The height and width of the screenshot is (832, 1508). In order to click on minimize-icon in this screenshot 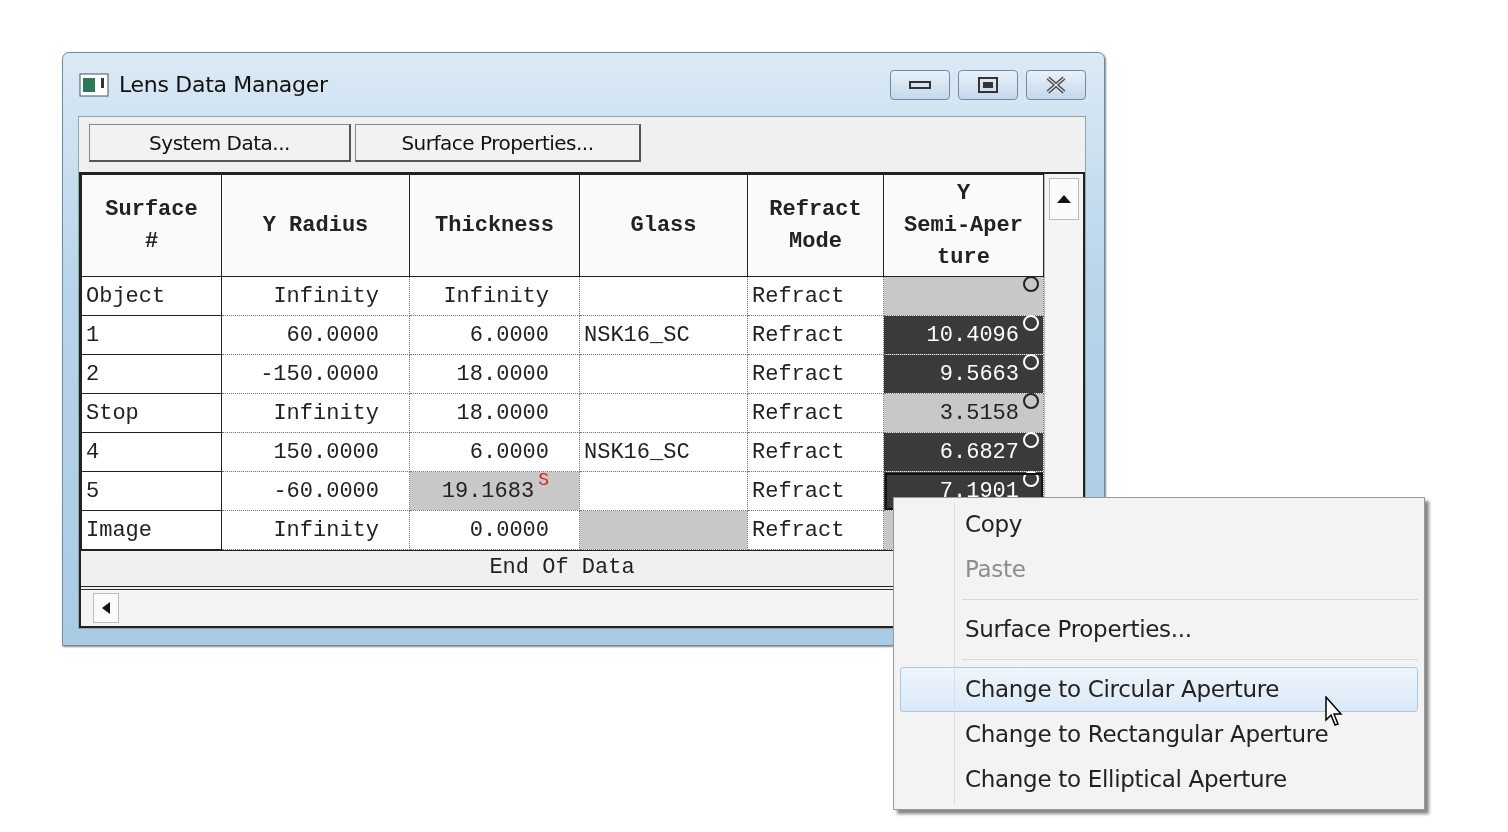, I will do `click(920, 84)`.